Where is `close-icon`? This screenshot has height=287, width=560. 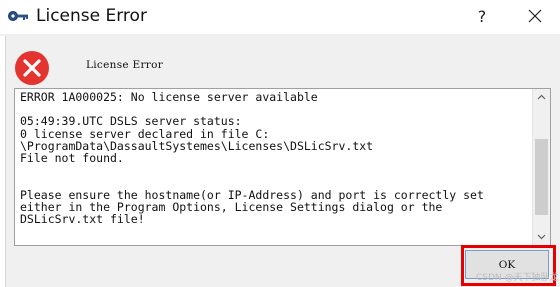 close-icon is located at coordinates (535, 16).